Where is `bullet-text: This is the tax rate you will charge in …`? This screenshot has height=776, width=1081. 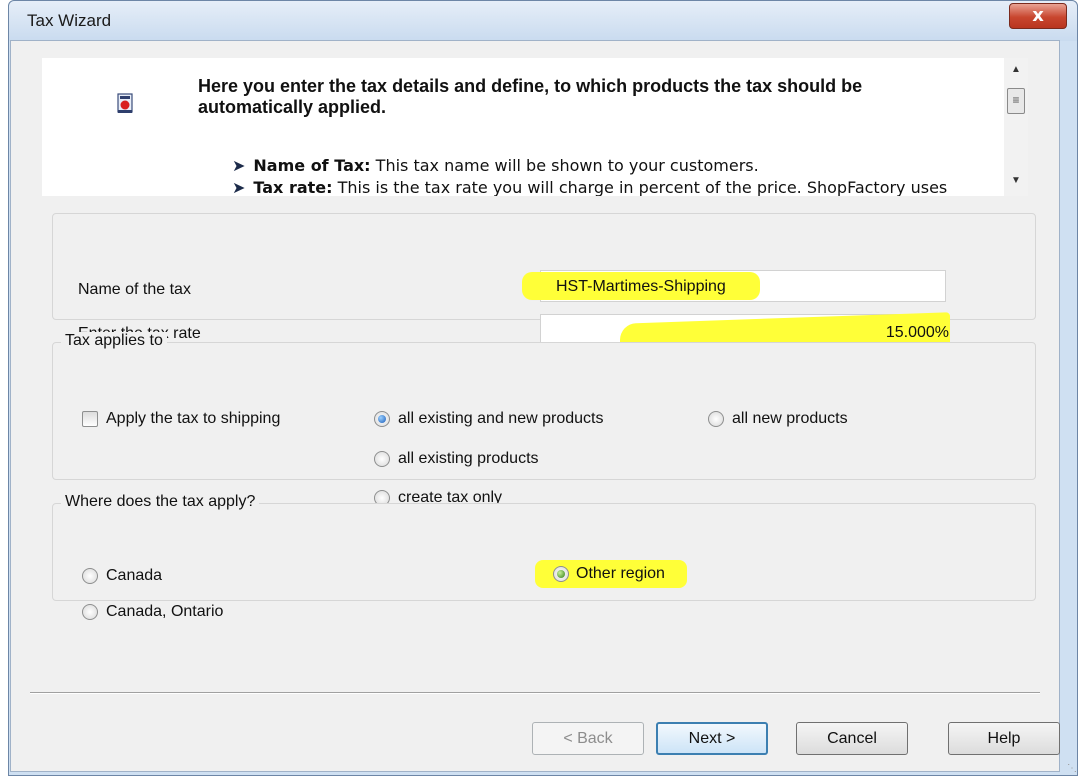 bullet-text: This is the tax rate you will charge in … is located at coordinates (642, 187).